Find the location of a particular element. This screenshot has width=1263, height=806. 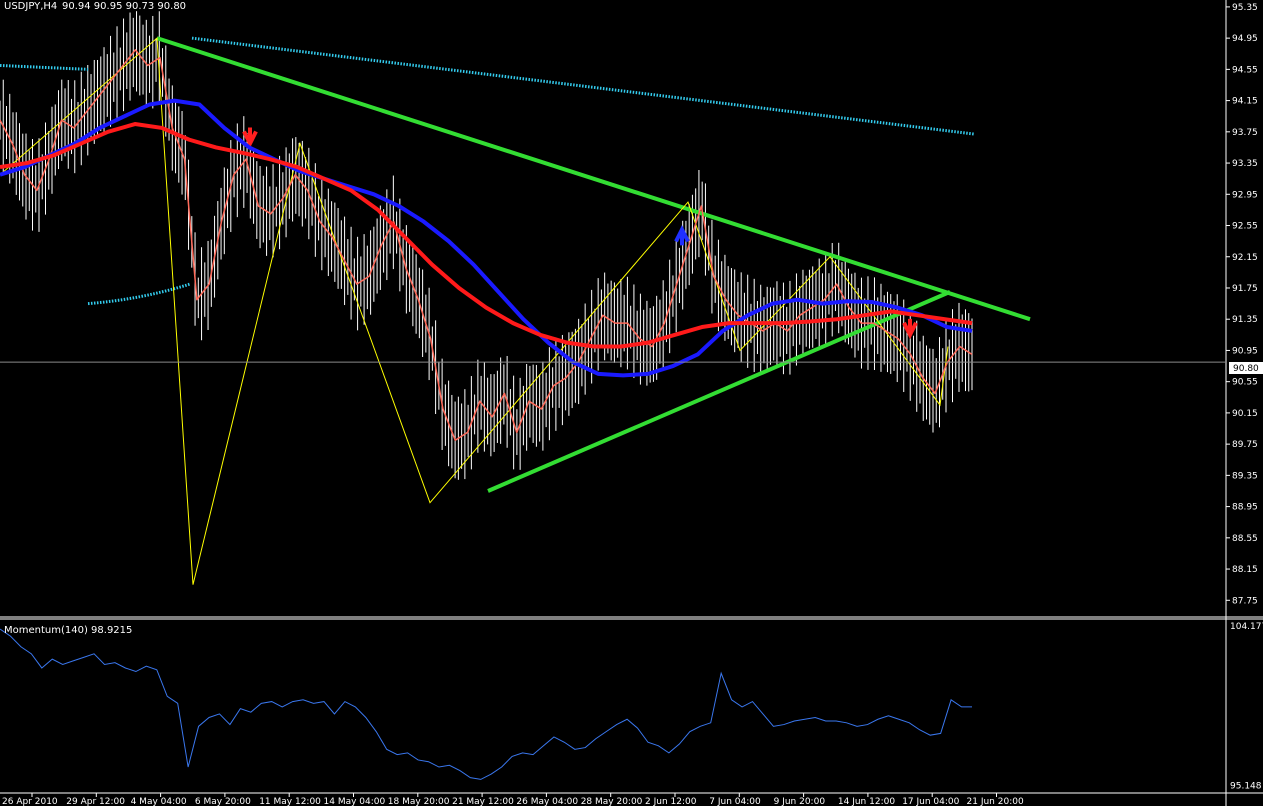

current-price-box: 90.80 is located at coordinates (1246, 368).